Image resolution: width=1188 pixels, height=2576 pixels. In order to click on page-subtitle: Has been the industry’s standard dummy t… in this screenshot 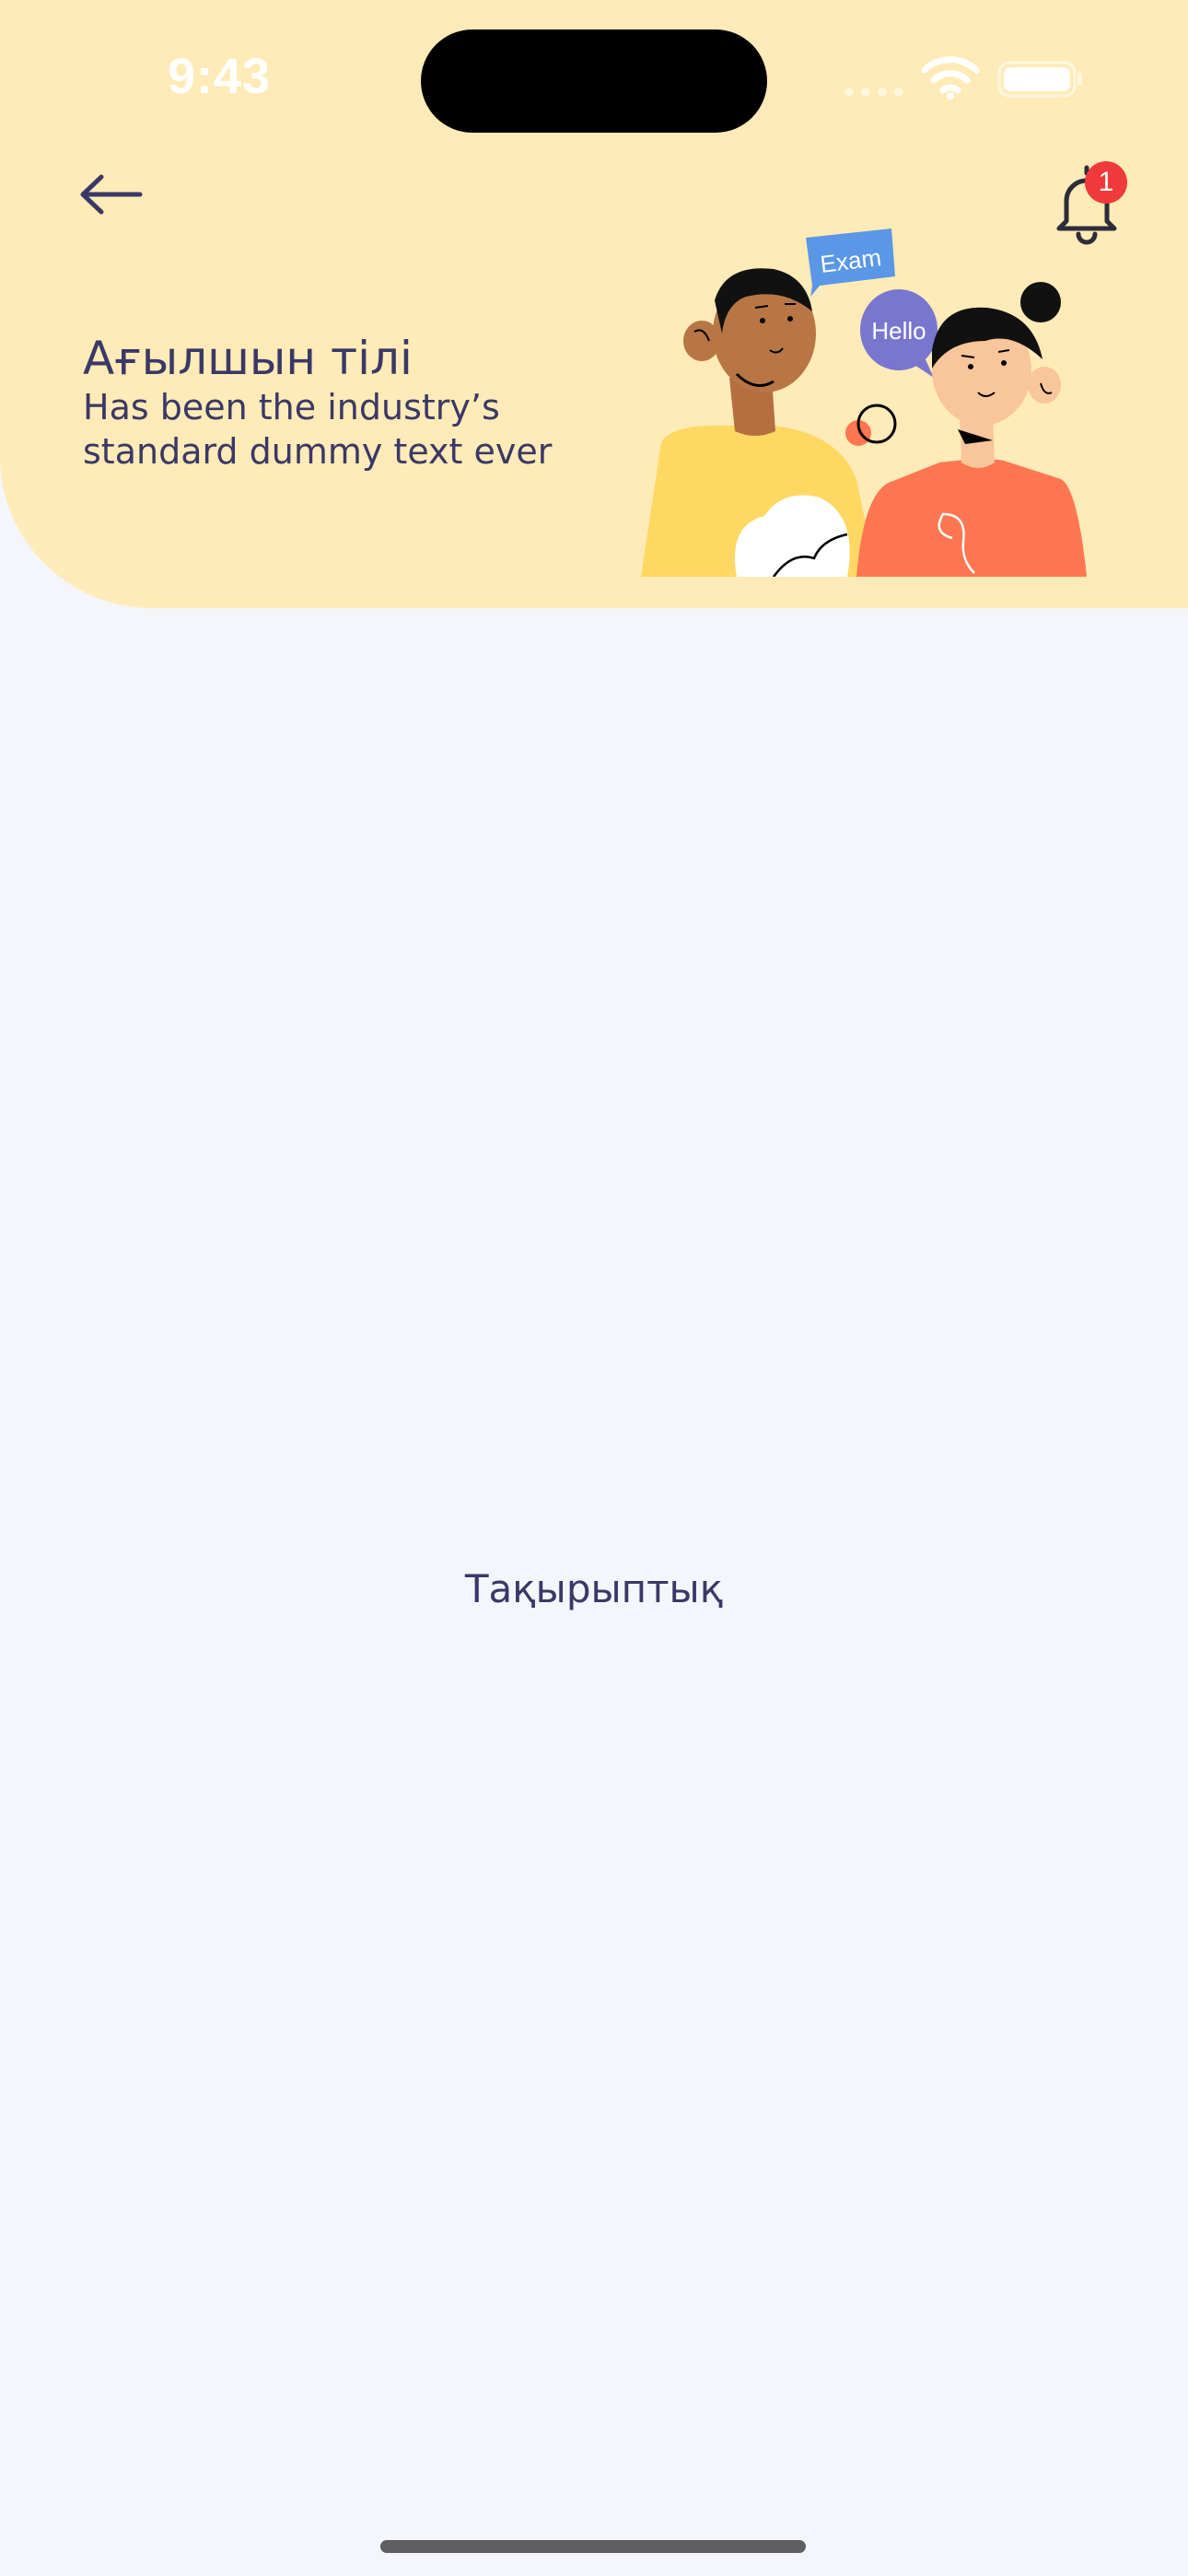, I will do `click(318, 429)`.